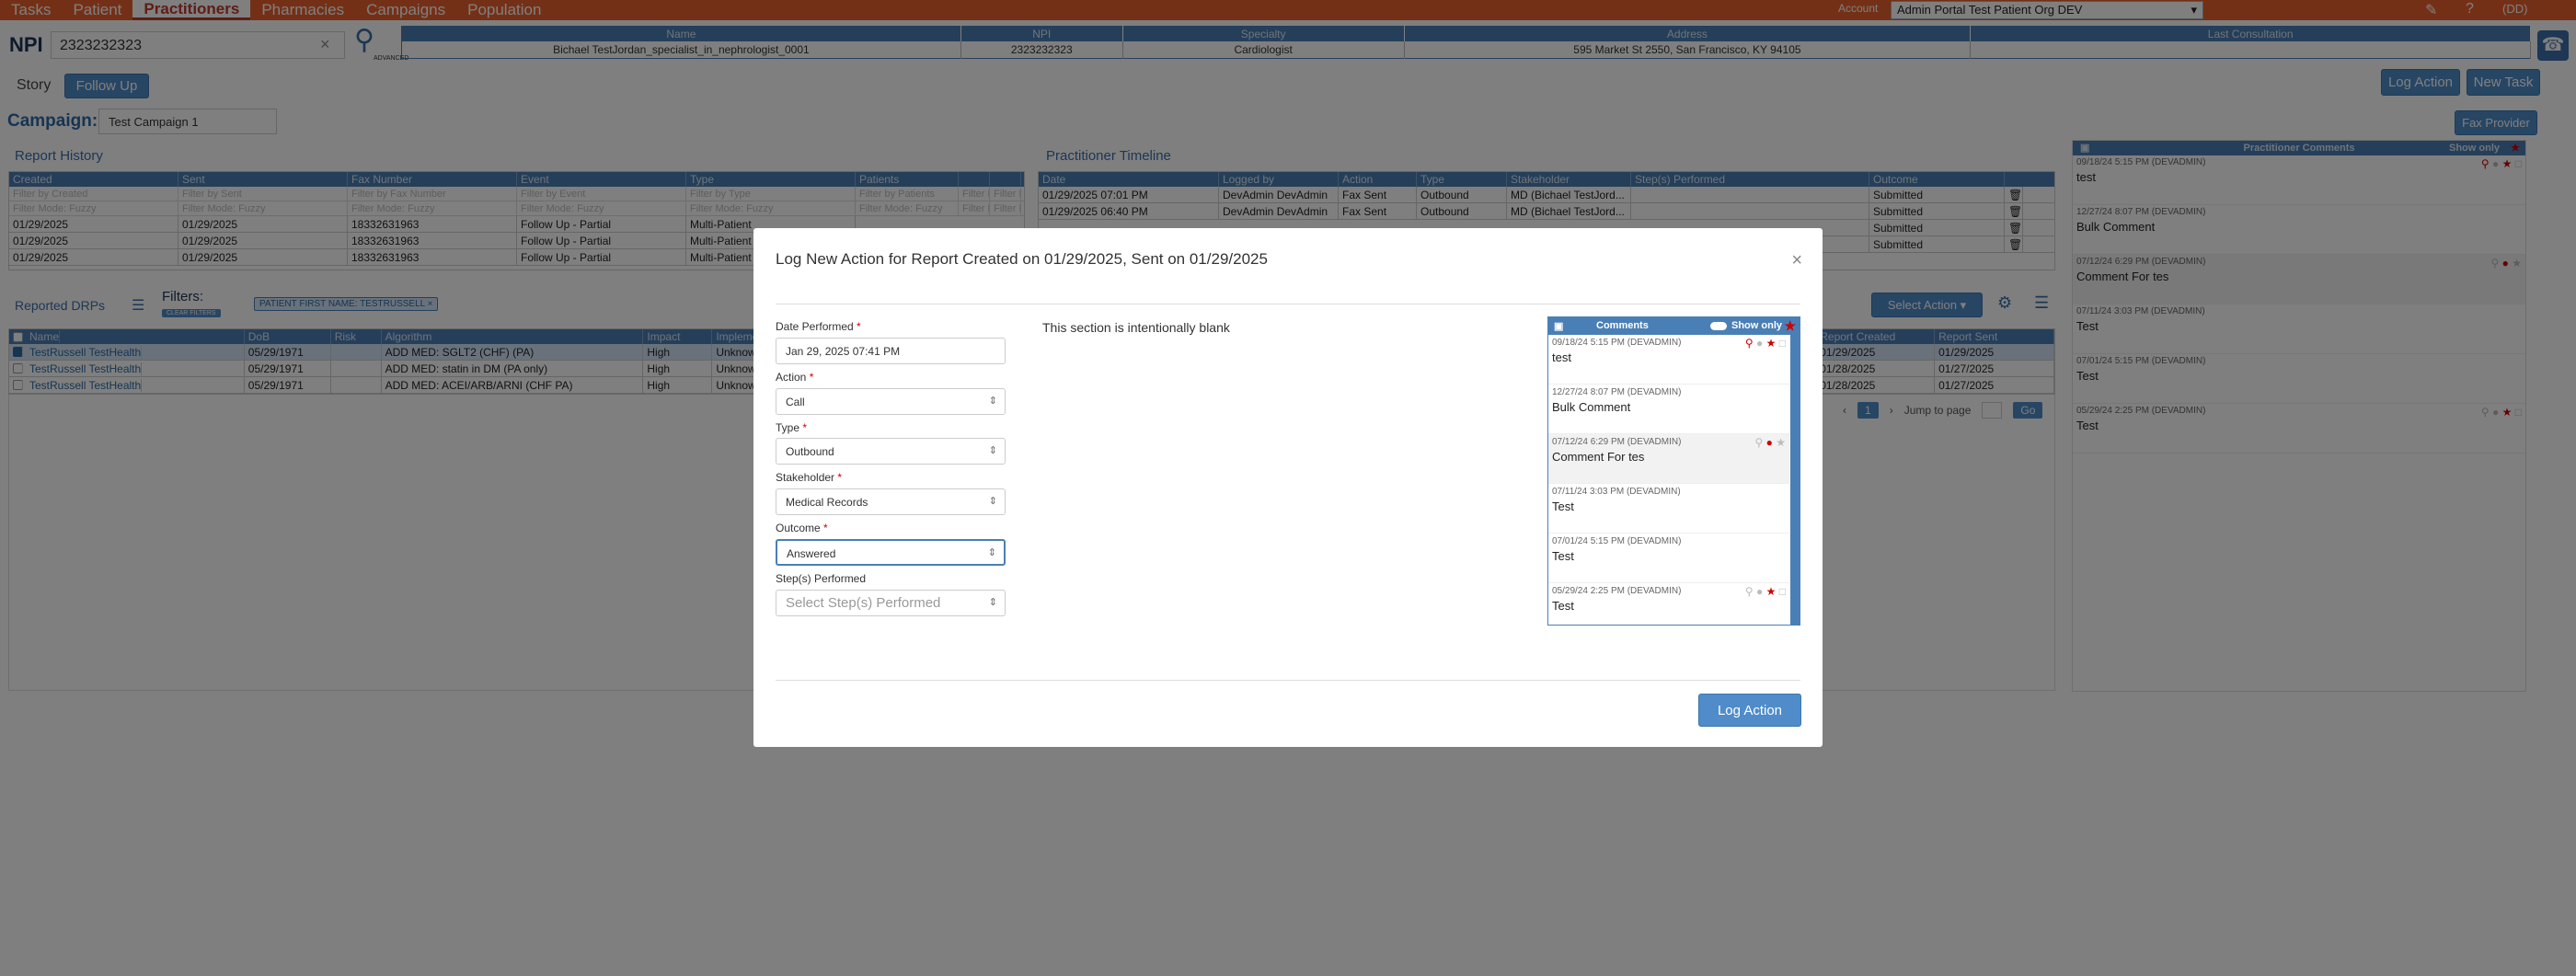 The width and height of the screenshot is (2576, 976). What do you see at coordinates (891, 552) in the screenshot?
I see `outcome-select: Answered` at bounding box center [891, 552].